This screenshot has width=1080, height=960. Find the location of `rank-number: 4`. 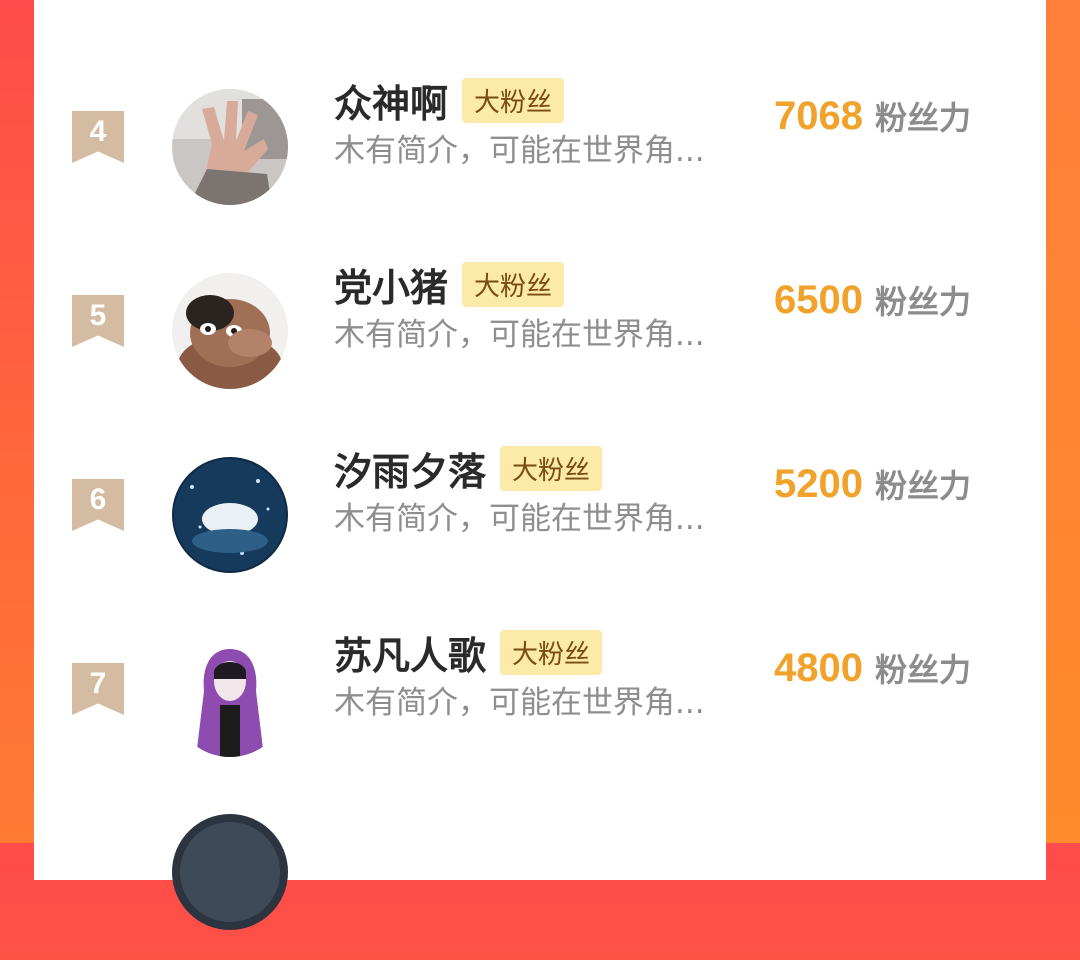

rank-number: 4 is located at coordinates (98, 131).